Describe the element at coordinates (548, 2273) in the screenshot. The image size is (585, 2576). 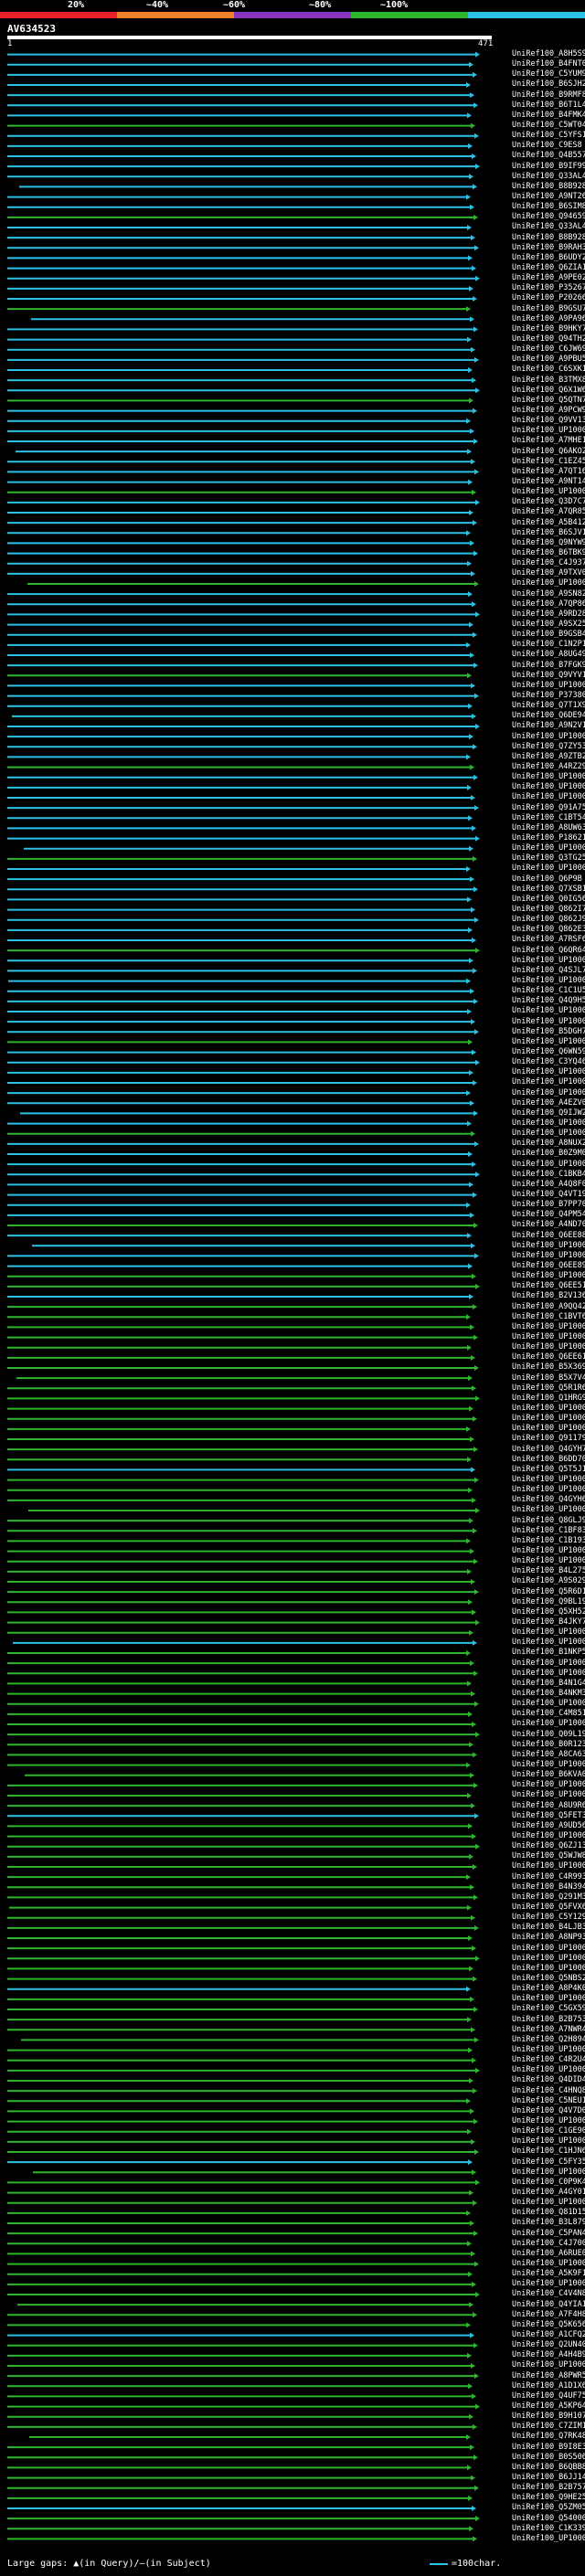
I see `hit-label: UniRef100_A5K9F1` at that location.